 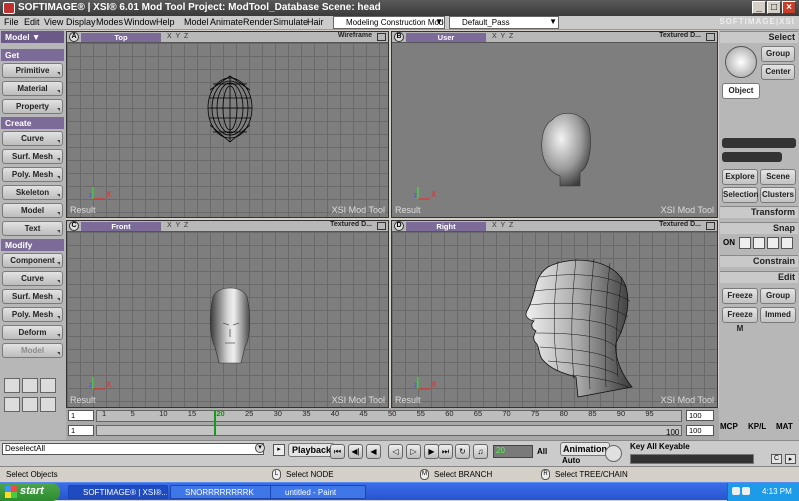 What do you see at coordinates (312, 450) in the screenshot?
I see `playback-menu-button: Playback` at bounding box center [312, 450].